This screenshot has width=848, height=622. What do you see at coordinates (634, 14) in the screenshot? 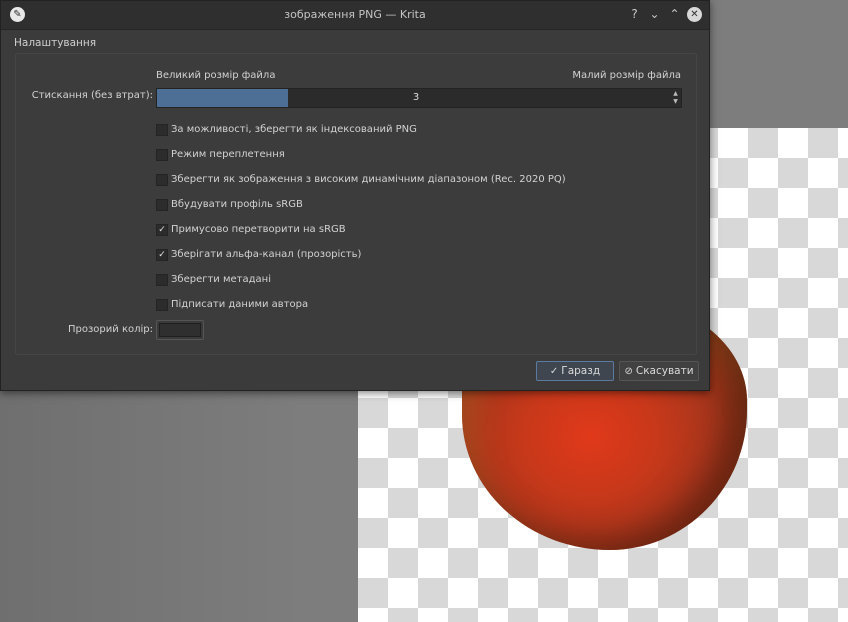
I see `help-button: ?` at bounding box center [634, 14].